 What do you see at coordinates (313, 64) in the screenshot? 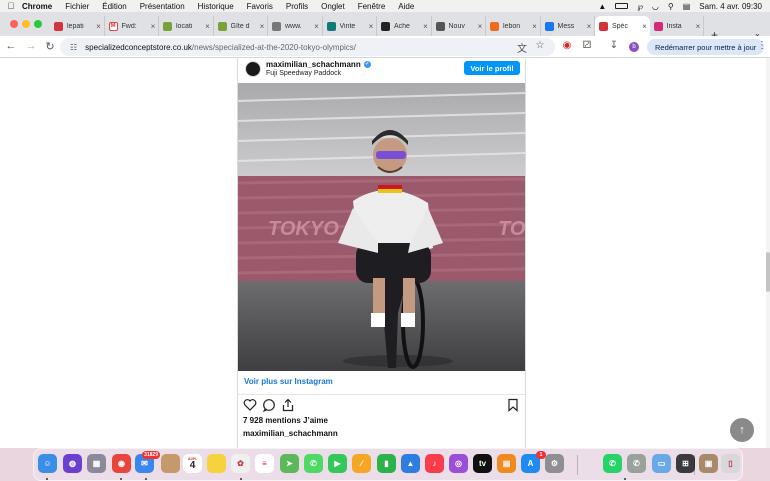
I see `instagram-username: maximilian_schachmann` at bounding box center [313, 64].